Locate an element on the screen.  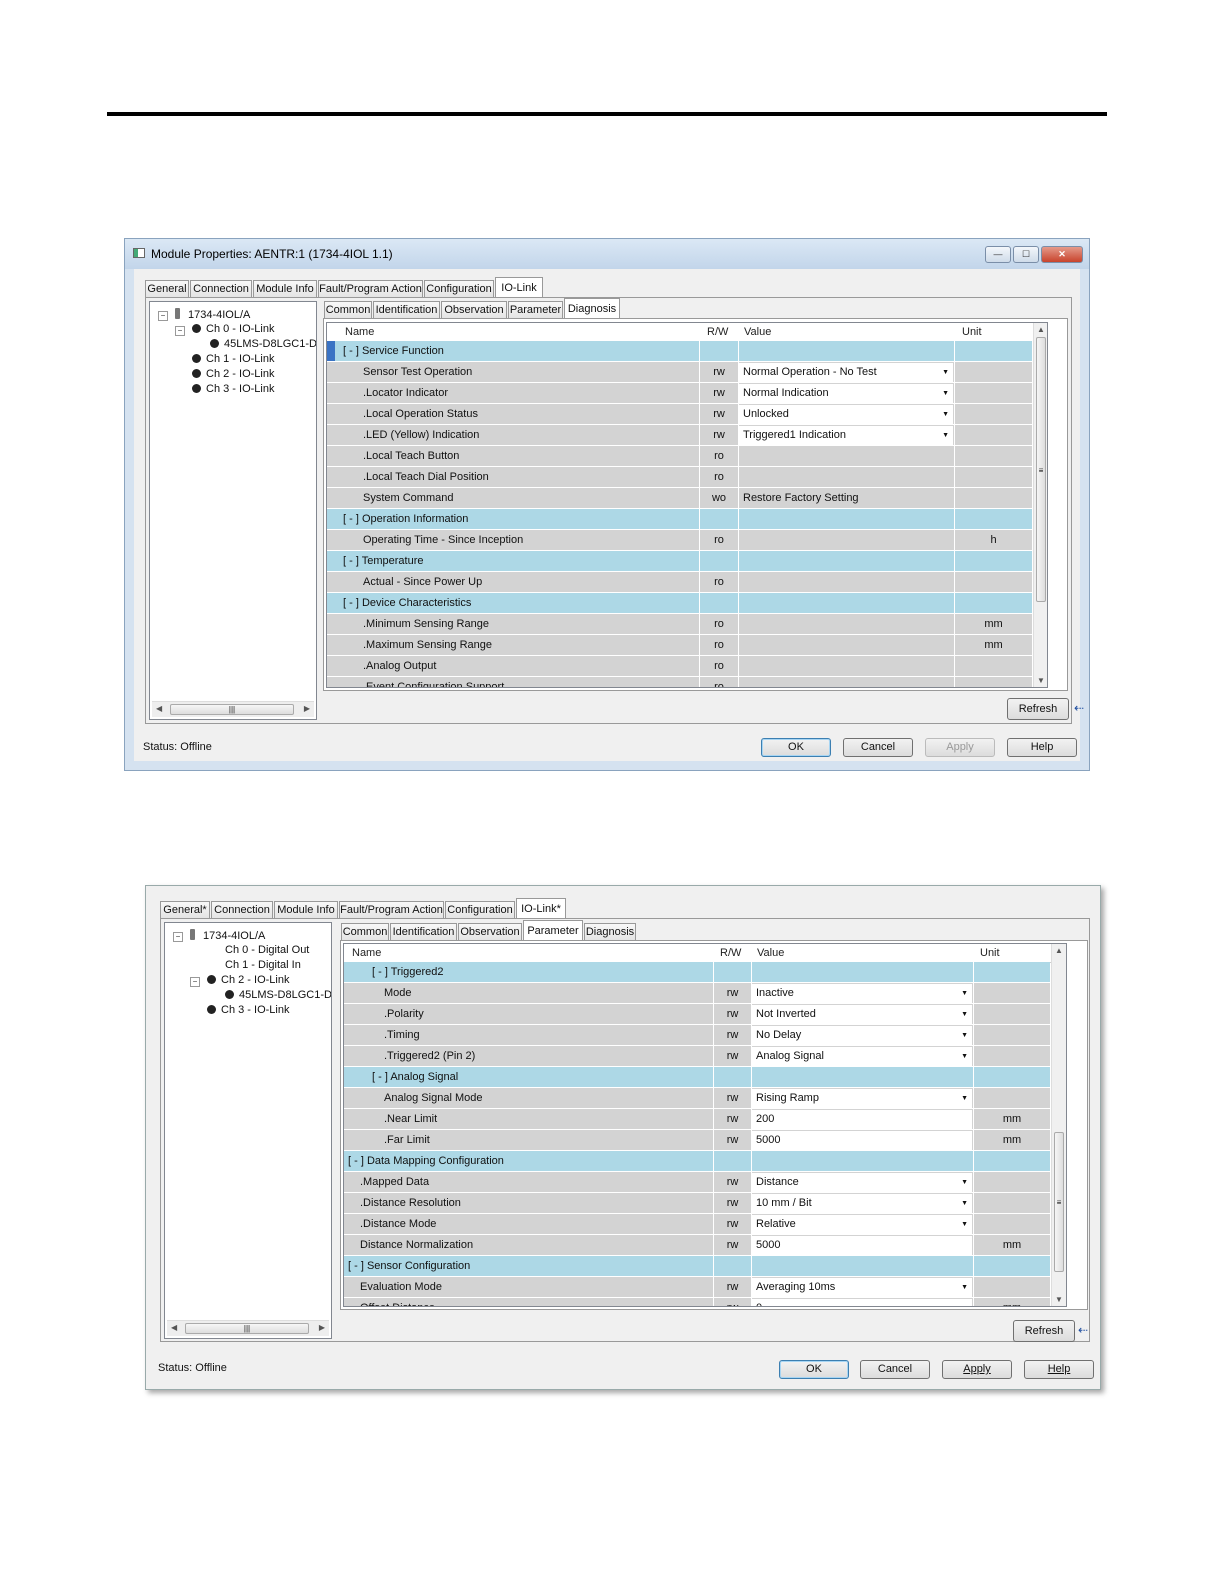
value-field: 0 is located at coordinates (862, 1302).